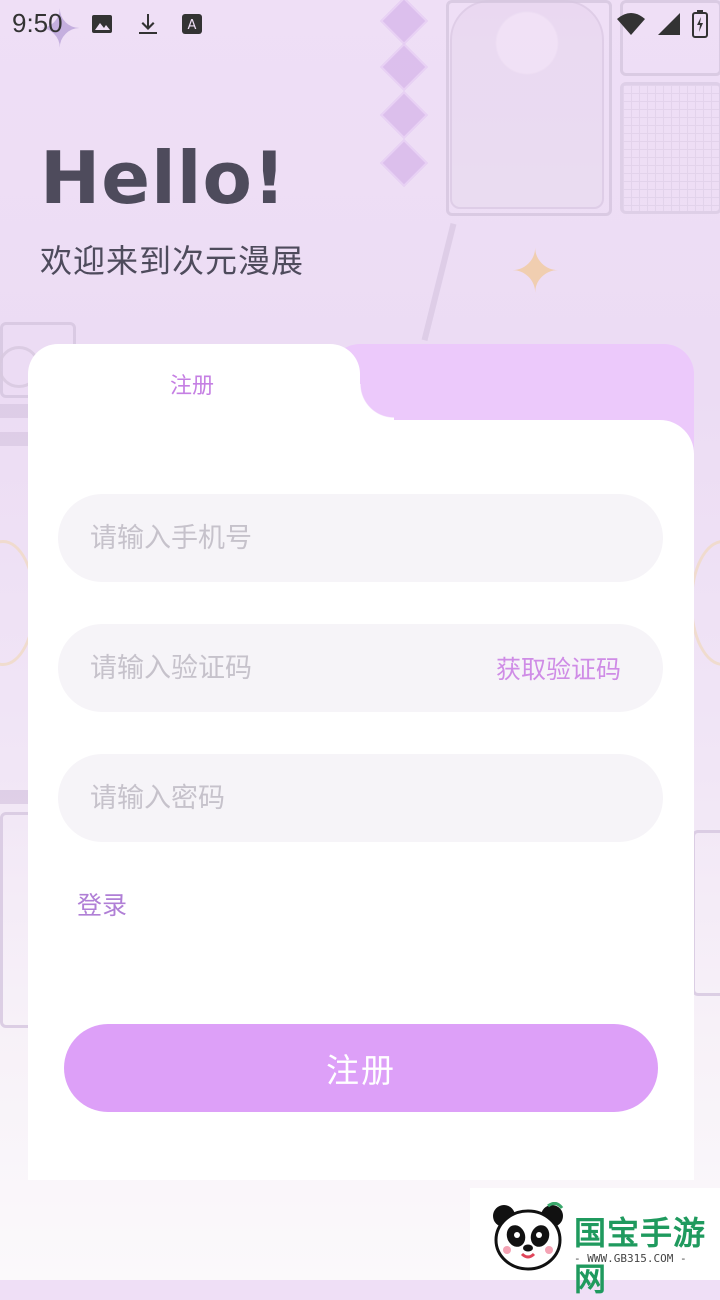 This screenshot has width=720, height=1300. I want to click on wifi-icon, so click(631, 26).